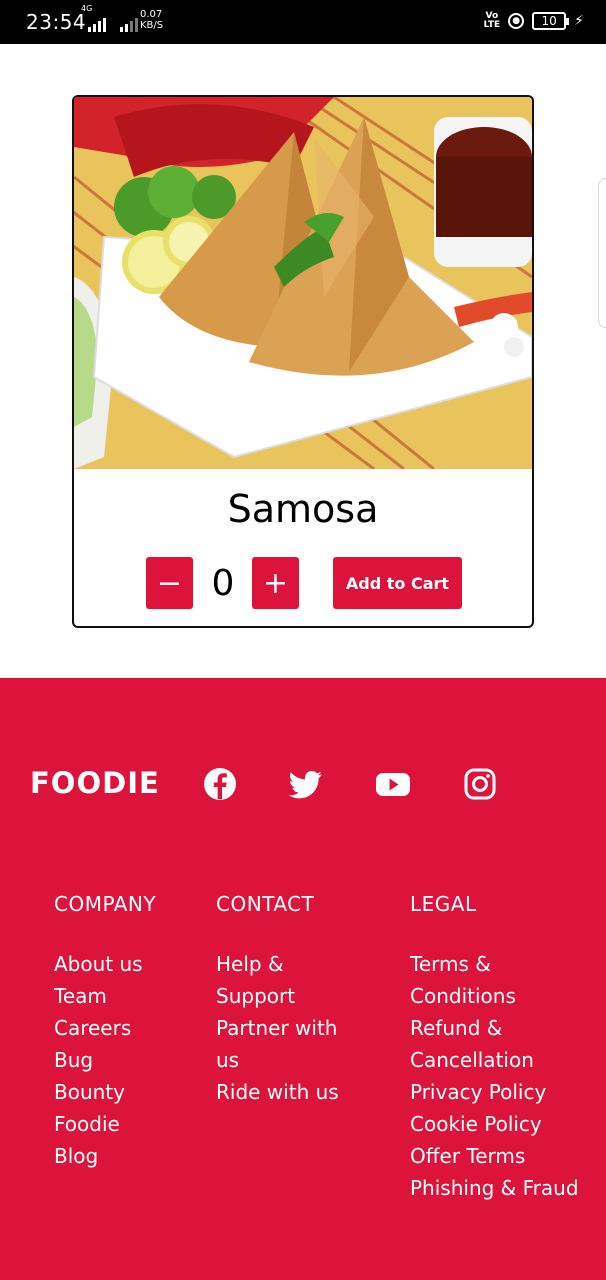 This screenshot has height=1280, width=606. I want to click on status-time: 23:54, so click(56, 22).